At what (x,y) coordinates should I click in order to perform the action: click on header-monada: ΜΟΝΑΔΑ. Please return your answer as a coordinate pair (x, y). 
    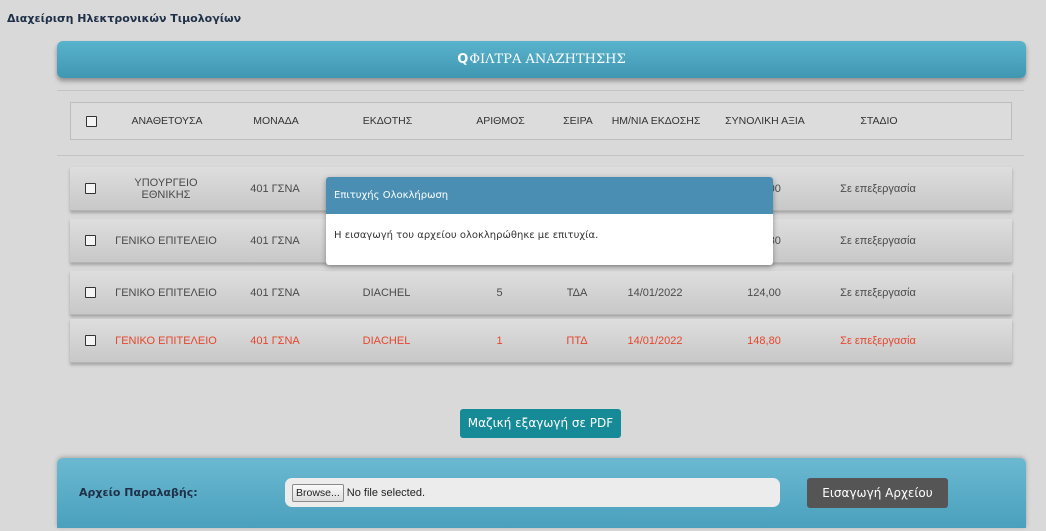
    Looking at the image, I should click on (276, 121).